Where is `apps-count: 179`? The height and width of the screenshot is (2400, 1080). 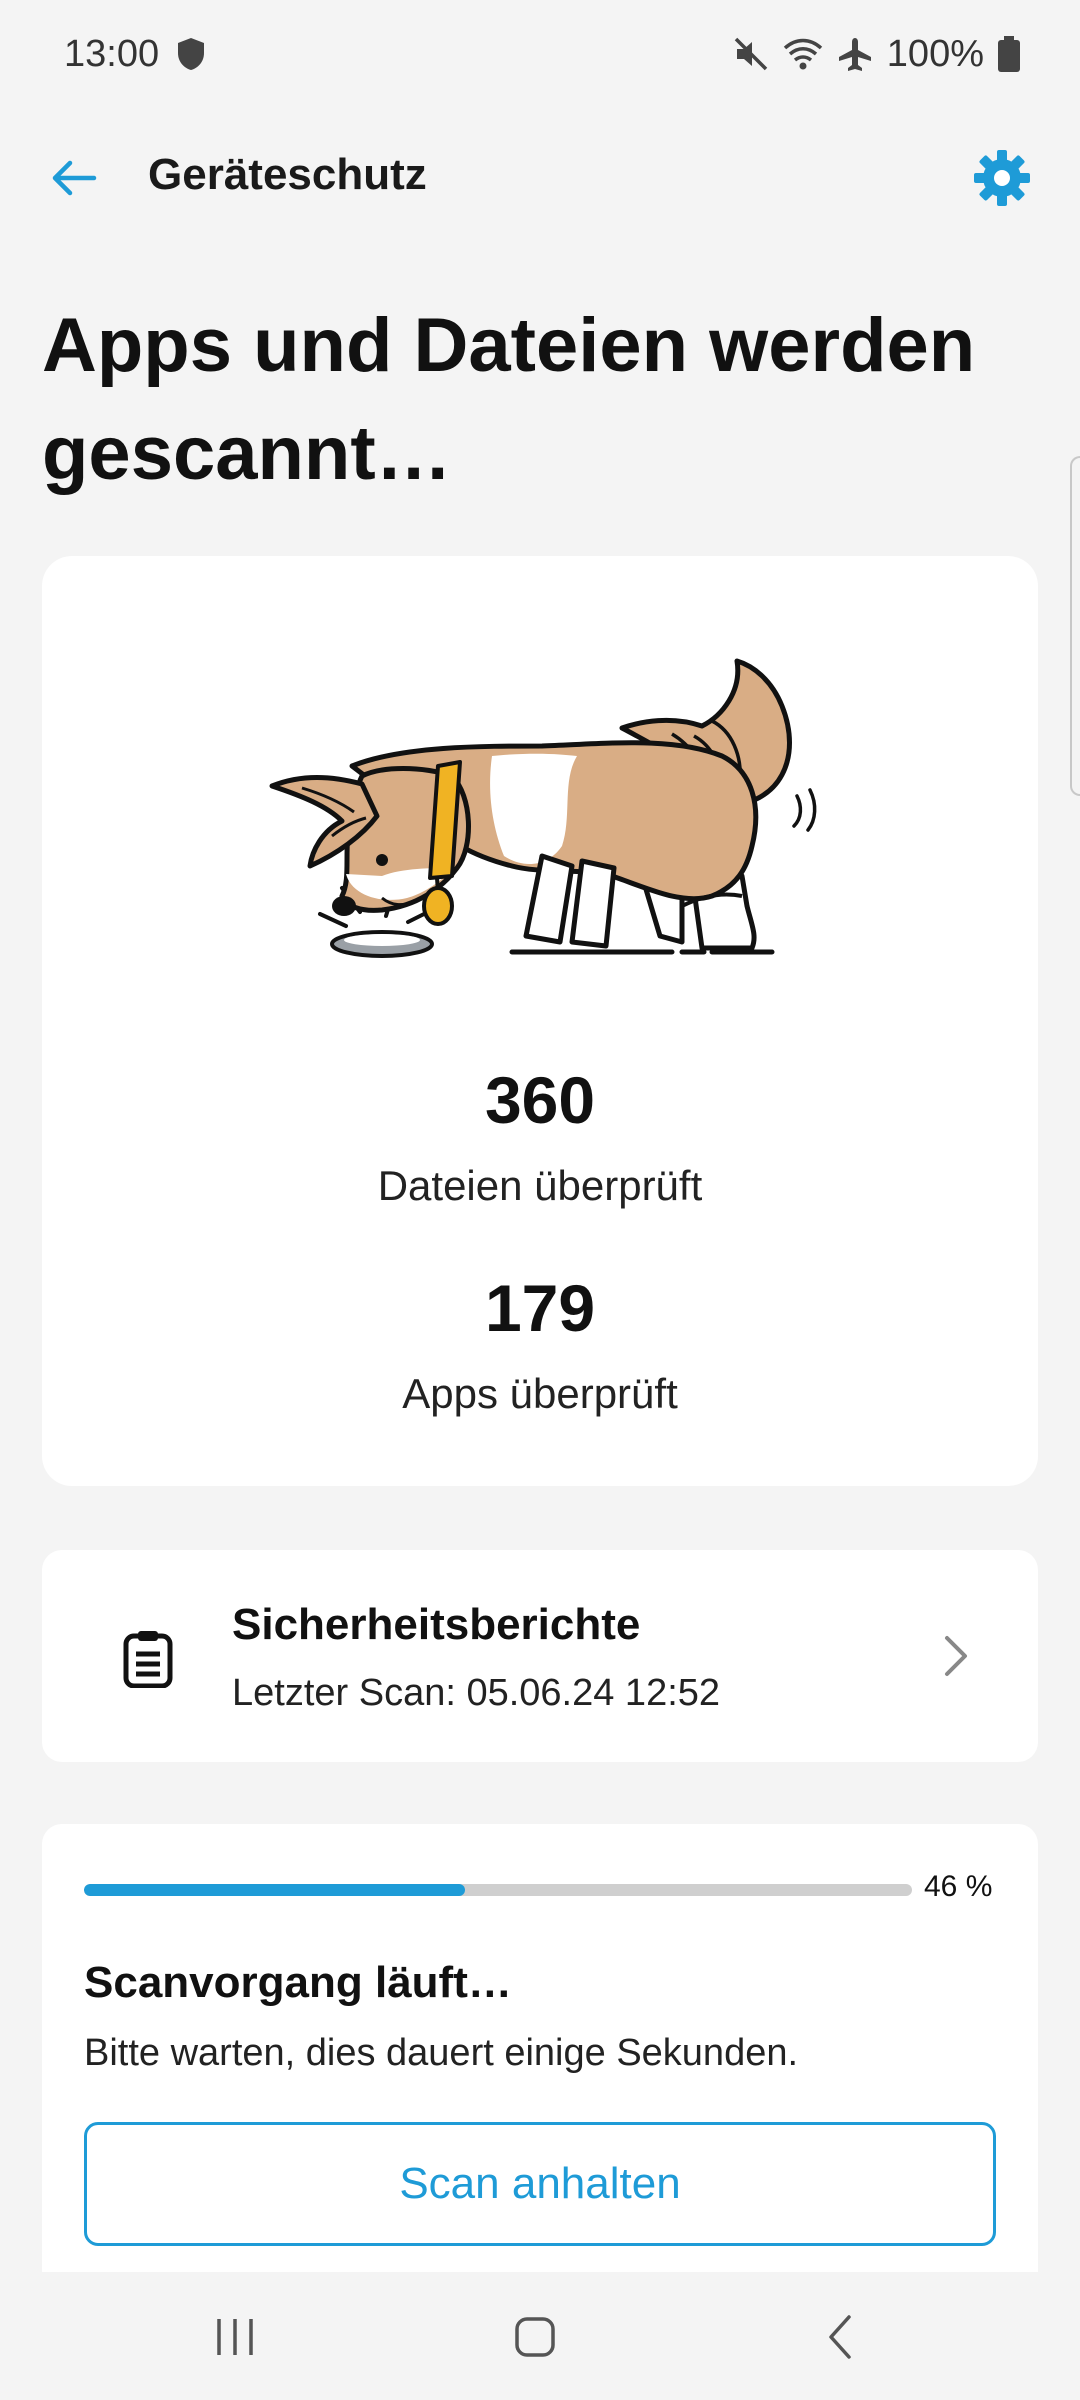
apps-count: 179 is located at coordinates (540, 1308).